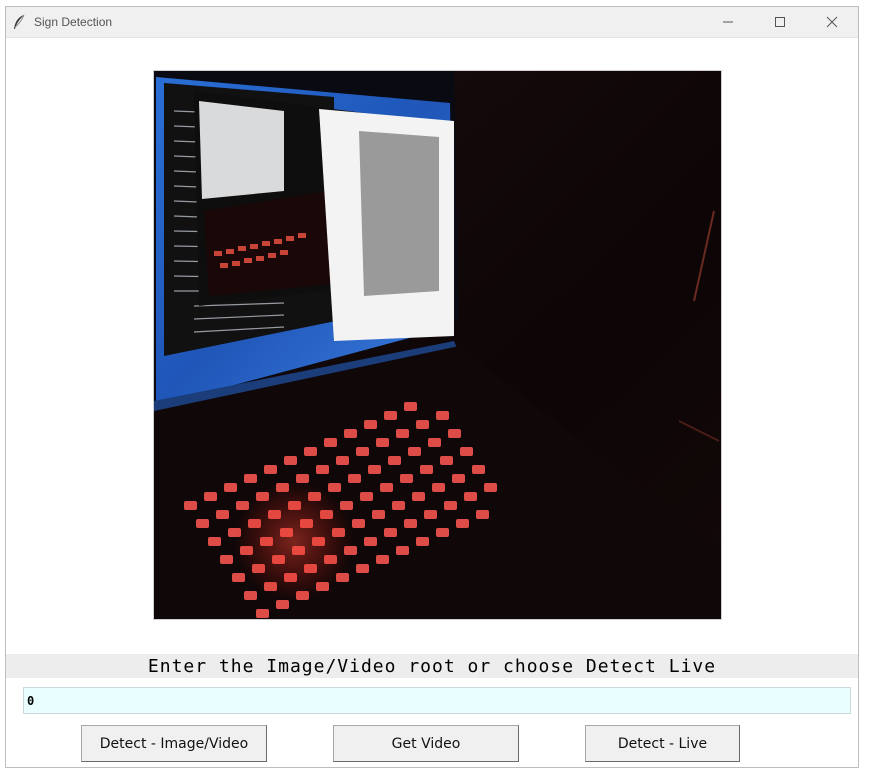  I want to click on close-button, so click(832, 22).